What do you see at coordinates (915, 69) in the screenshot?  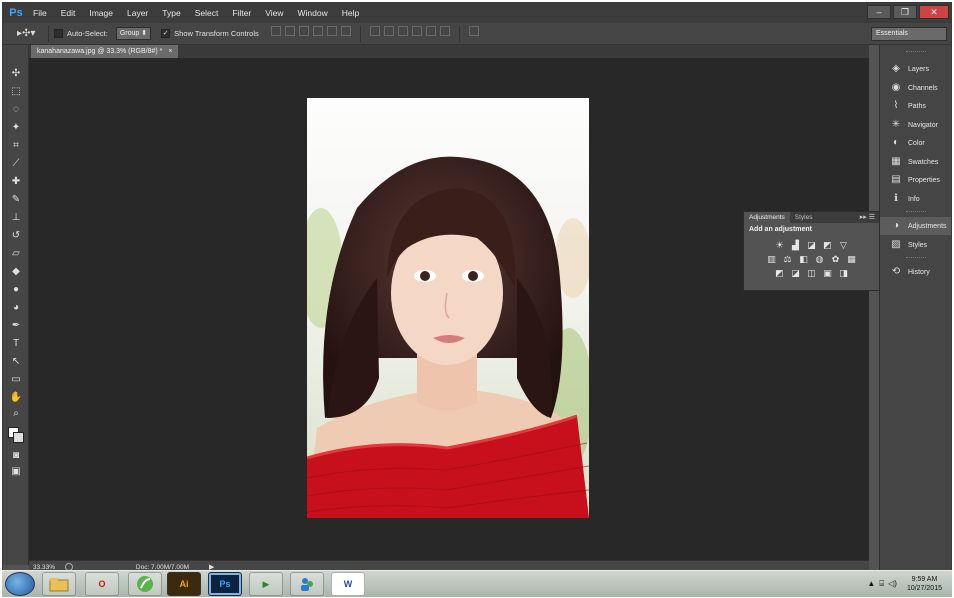 I see `dock-item-layers: ◈ Layers` at bounding box center [915, 69].